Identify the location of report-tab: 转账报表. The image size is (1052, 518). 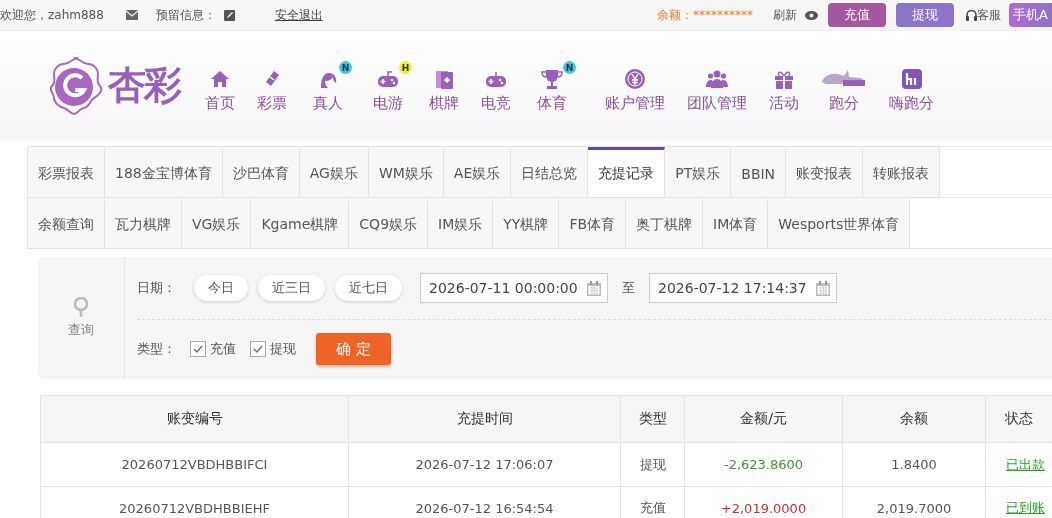
(902, 172).